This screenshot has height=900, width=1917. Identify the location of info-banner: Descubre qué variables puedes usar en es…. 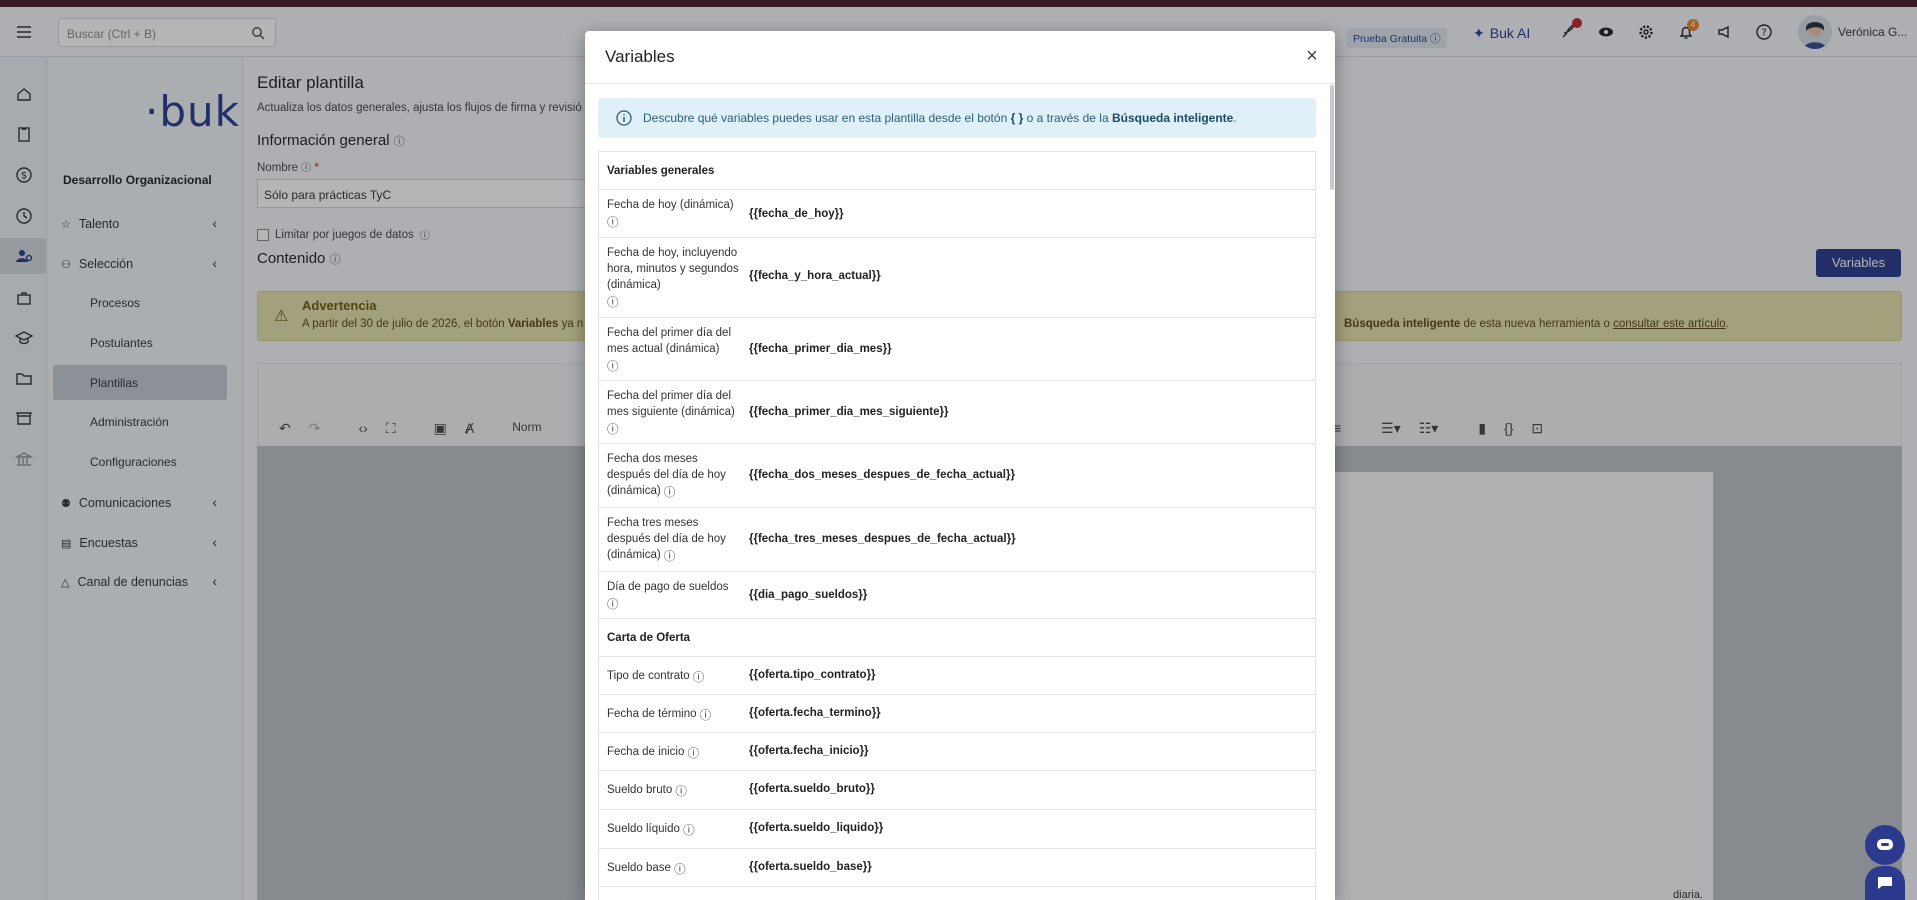
(957, 118).